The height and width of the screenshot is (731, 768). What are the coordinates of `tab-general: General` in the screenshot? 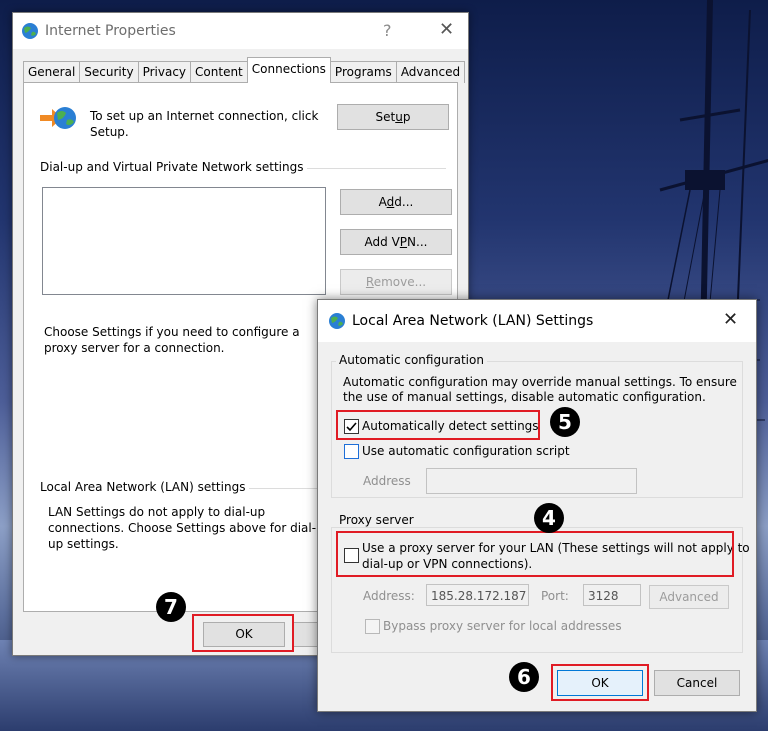 It's located at (52, 72).